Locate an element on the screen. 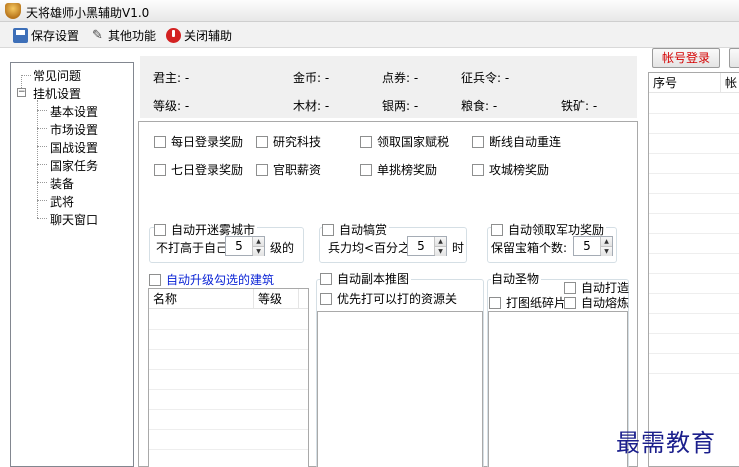 The width and height of the screenshot is (739, 467). keep-chests-value: 5 is located at coordinates (587, 246).